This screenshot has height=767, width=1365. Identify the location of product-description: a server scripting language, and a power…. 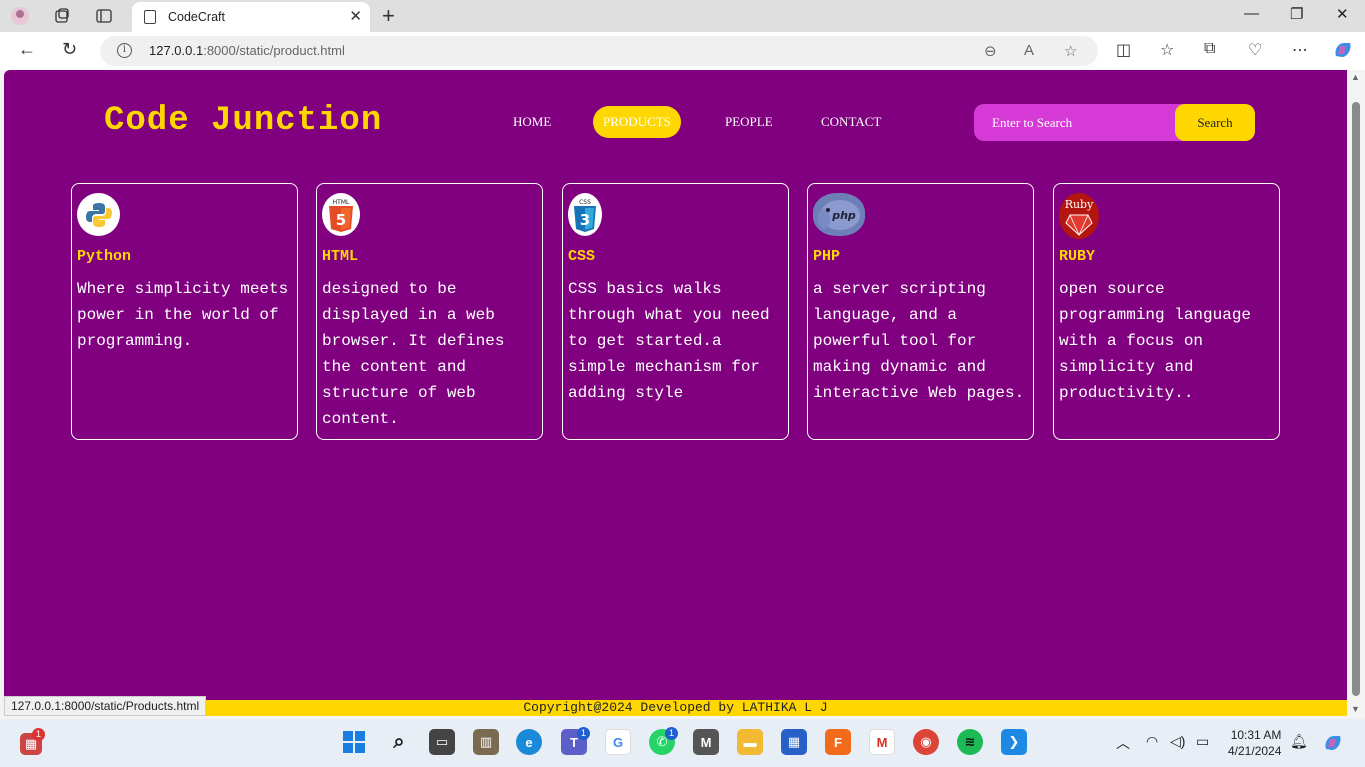
(919, 341).